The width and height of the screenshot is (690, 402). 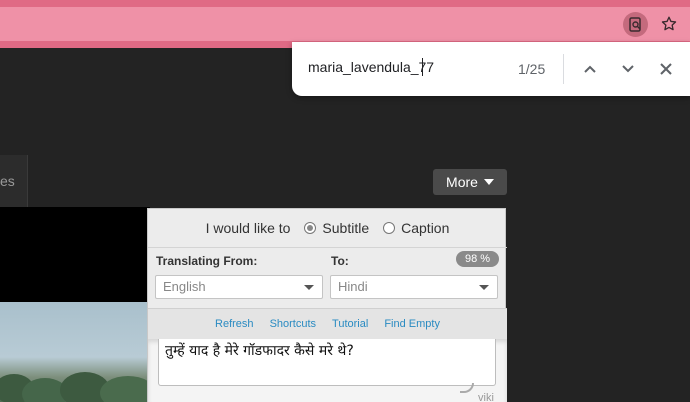 What do you see at coordinates (488, 182) in the screenshot?
I see `caret-down-icon` at bounding box center [488, 182].